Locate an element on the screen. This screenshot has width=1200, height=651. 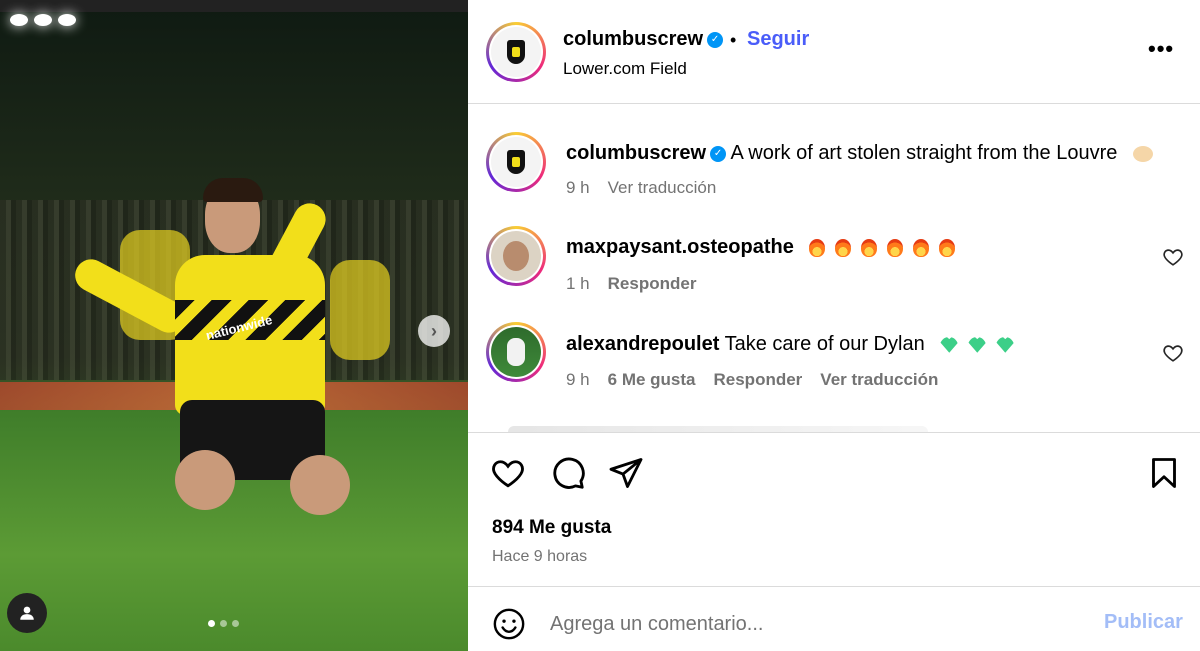
chevron-right-icon: › is located at coordinates (434, 330).